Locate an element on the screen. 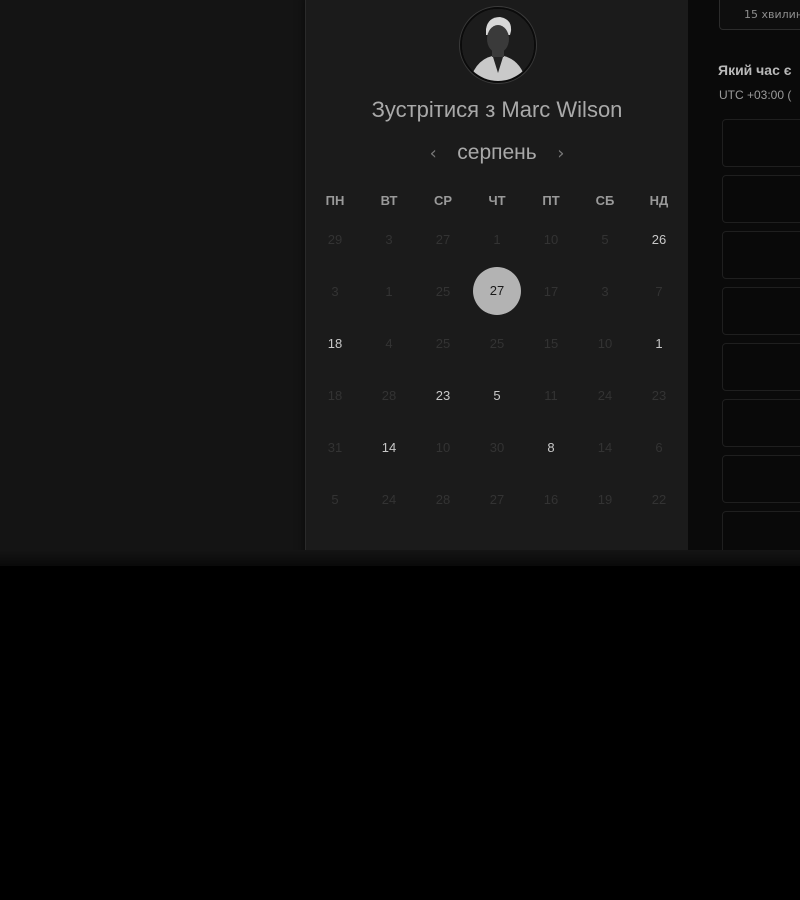 The image size is (800, 900). calendar-day-unavailable: 19 is located at coordinates (605, 499).